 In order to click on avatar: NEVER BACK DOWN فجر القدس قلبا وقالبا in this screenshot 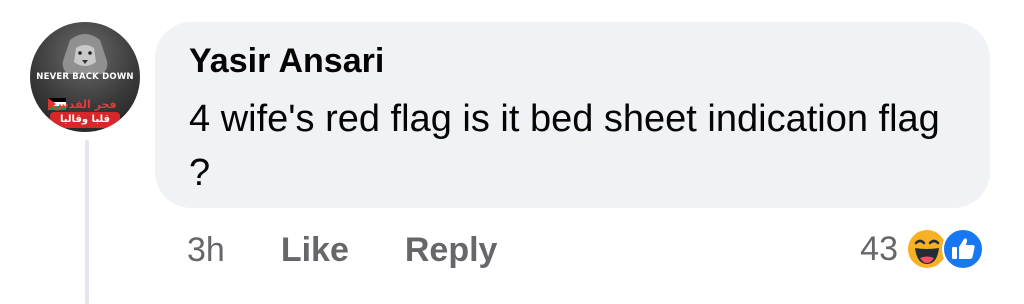, I will do `click(85, 77)`.